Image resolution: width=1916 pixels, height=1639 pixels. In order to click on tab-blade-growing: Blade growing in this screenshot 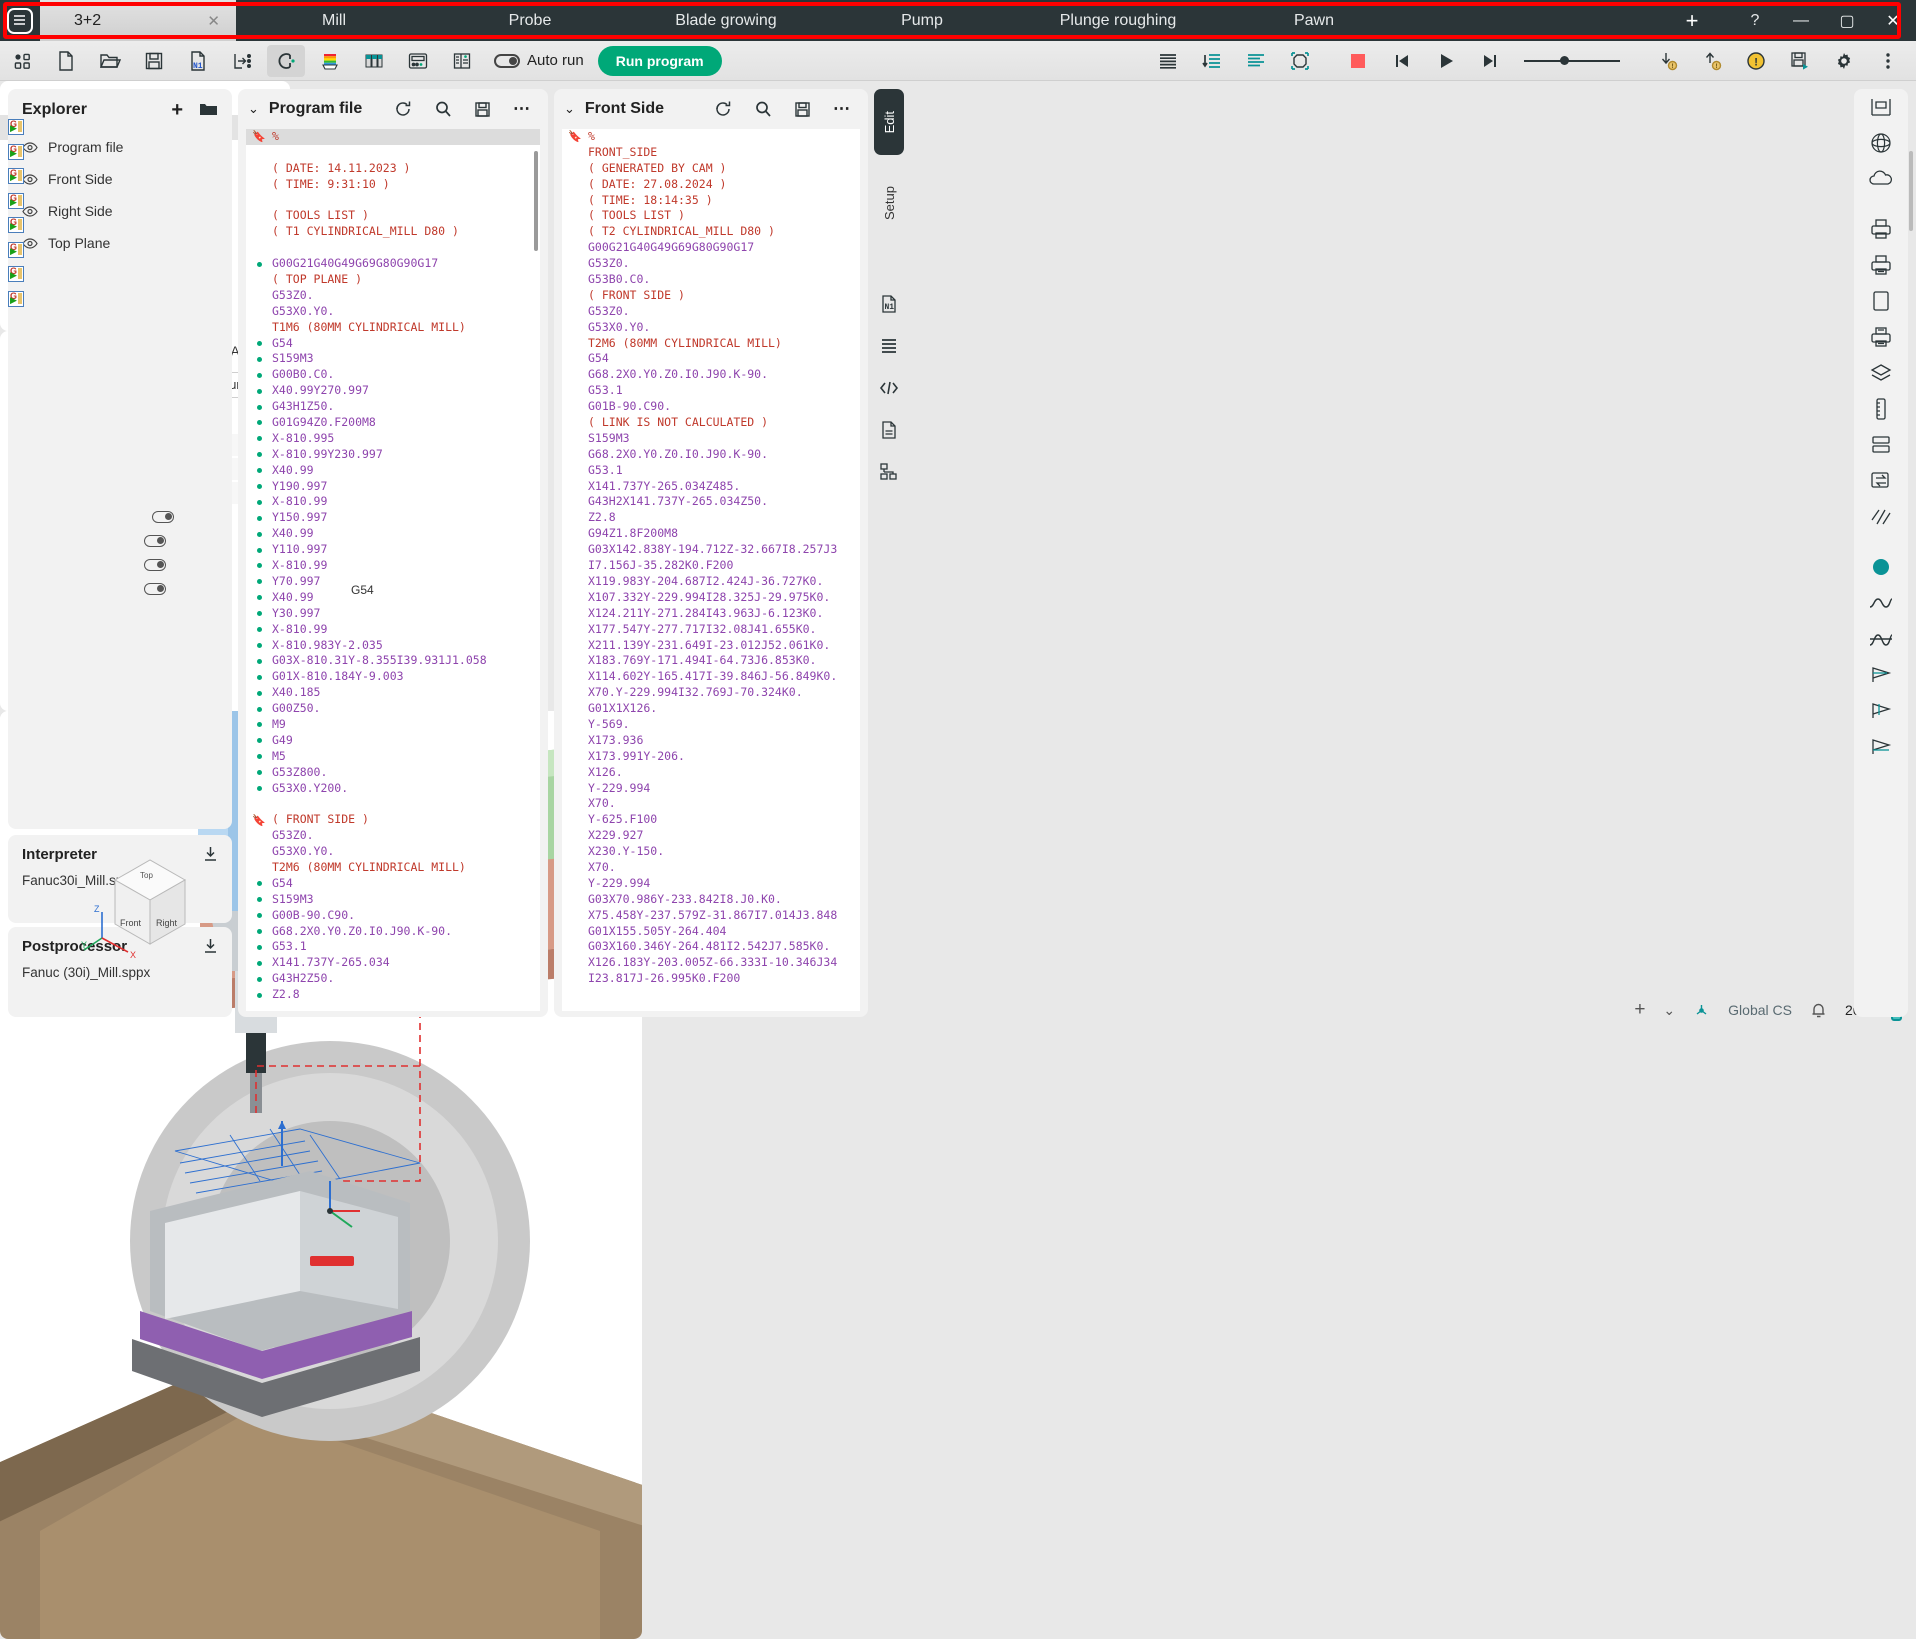, I will do `click(726, 20)`.